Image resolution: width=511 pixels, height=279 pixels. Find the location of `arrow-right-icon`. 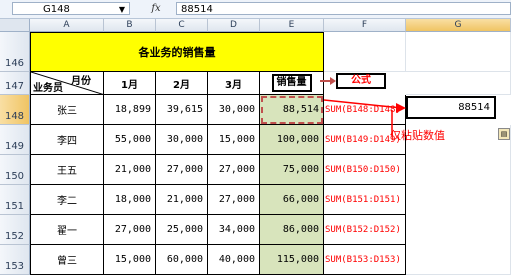

arrow-right-icon is located at coordinates (328, 81).